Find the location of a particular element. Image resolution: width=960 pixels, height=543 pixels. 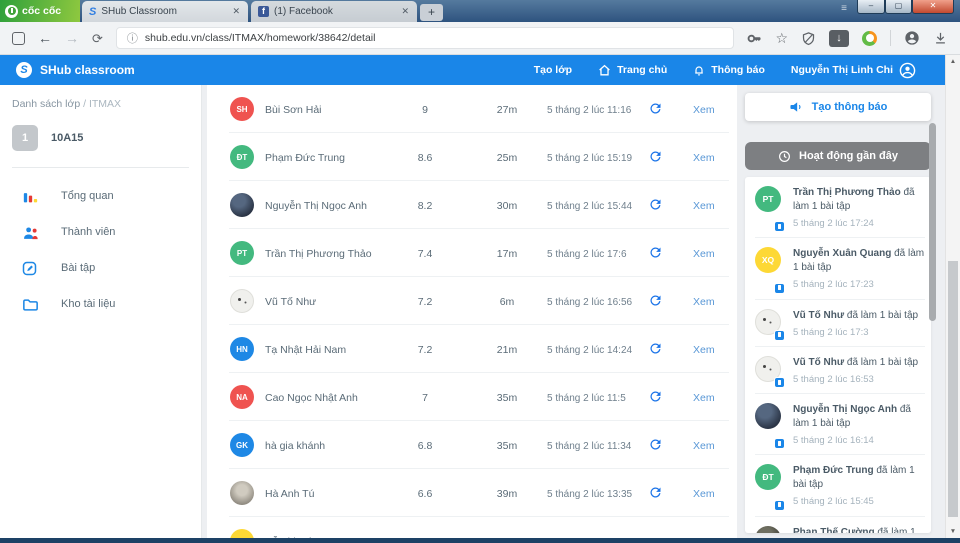

adblock-shield-icon is located at coordinates (808, 38).